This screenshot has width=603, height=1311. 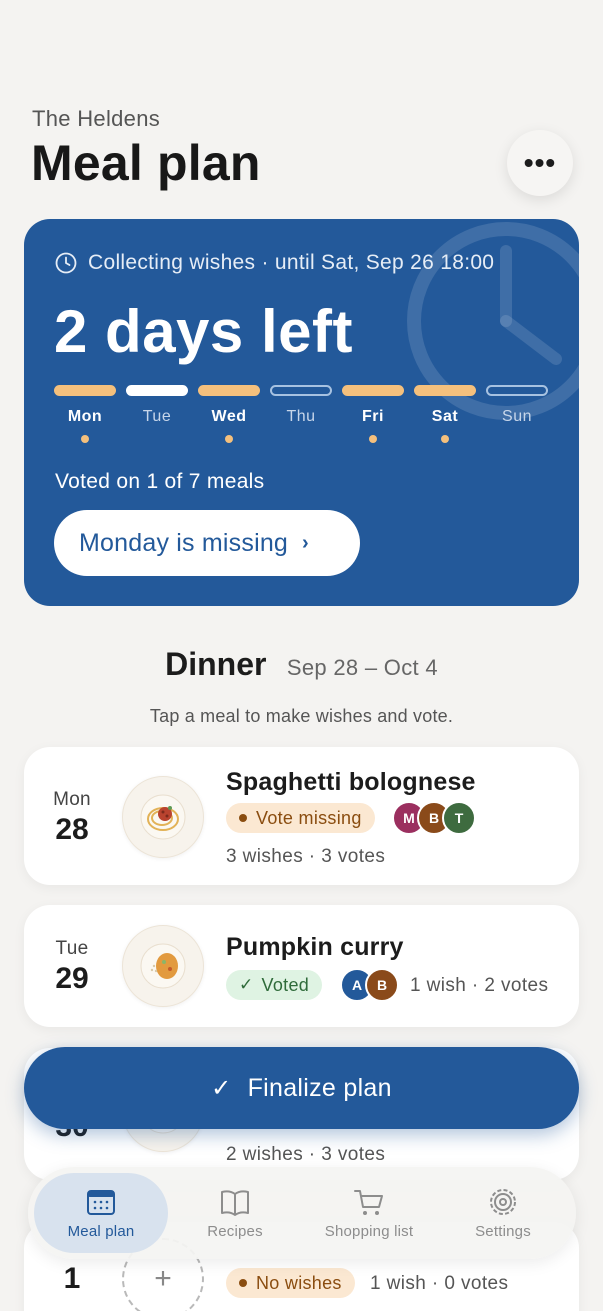 What do you see at coordinates (146, 163) in the screenshot?
I see `page-title: Meal plan` at bounding box center [146, 163].